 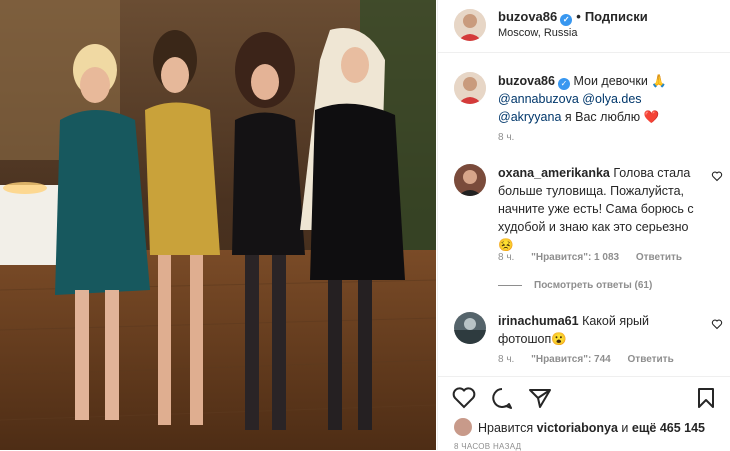 I want to click on liker-username-link: victoriabonya, so click(x=577, y=428).